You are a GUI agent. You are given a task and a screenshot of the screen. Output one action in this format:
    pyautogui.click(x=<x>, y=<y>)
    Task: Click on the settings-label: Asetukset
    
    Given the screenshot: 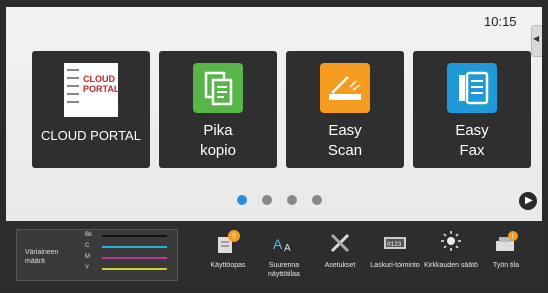 What is the action you would take?
    pyautogui.click(x=340, y=265)
    